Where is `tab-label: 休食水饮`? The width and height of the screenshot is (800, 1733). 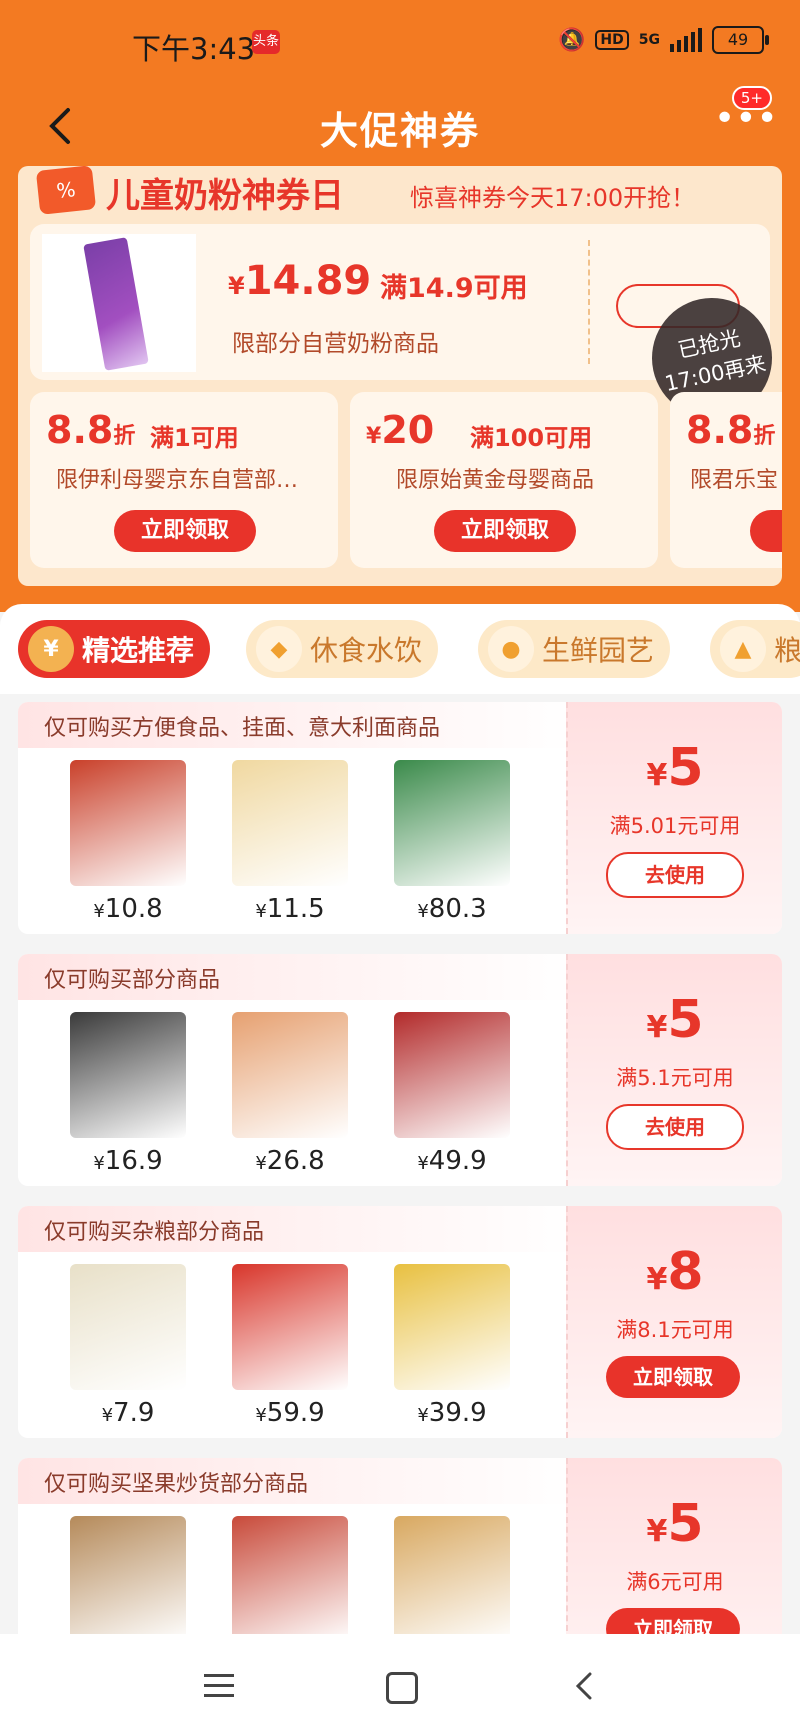 tab-label: 休食水饮 is located at coordinates (366, 650).